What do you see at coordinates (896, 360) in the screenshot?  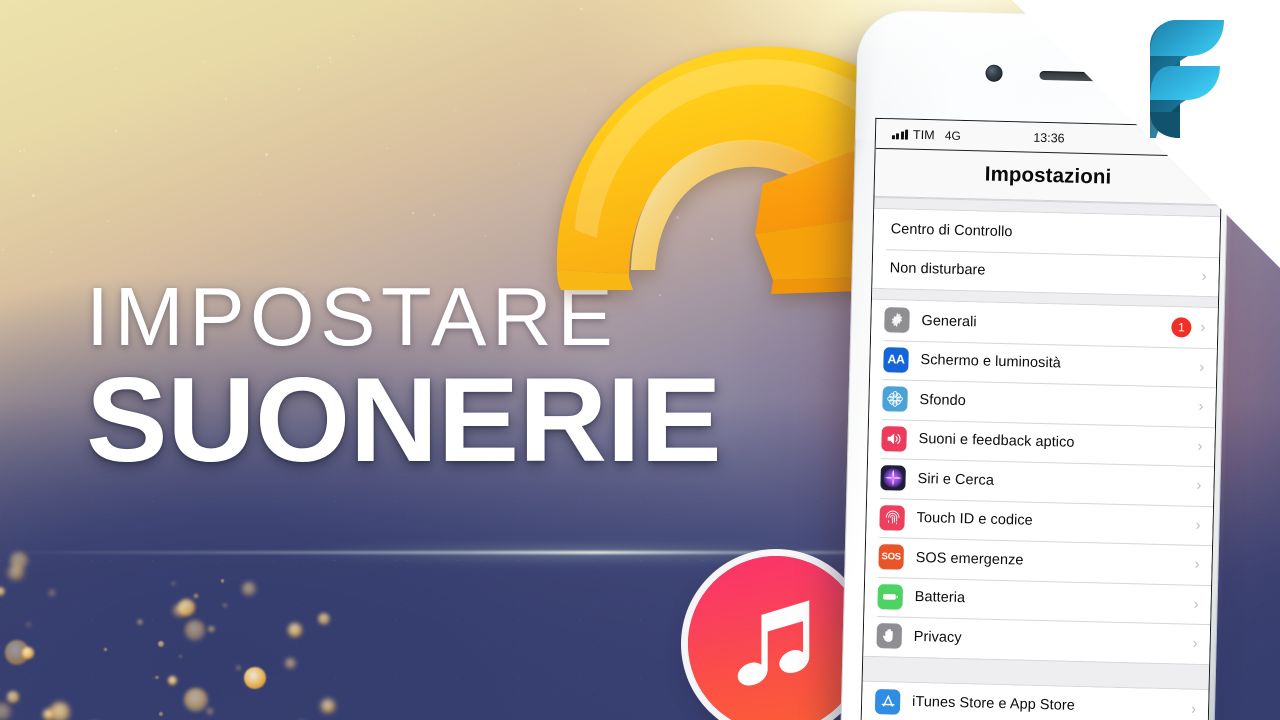 I see `aa-text-size-icon: AA` at bounding box center [896, 360].